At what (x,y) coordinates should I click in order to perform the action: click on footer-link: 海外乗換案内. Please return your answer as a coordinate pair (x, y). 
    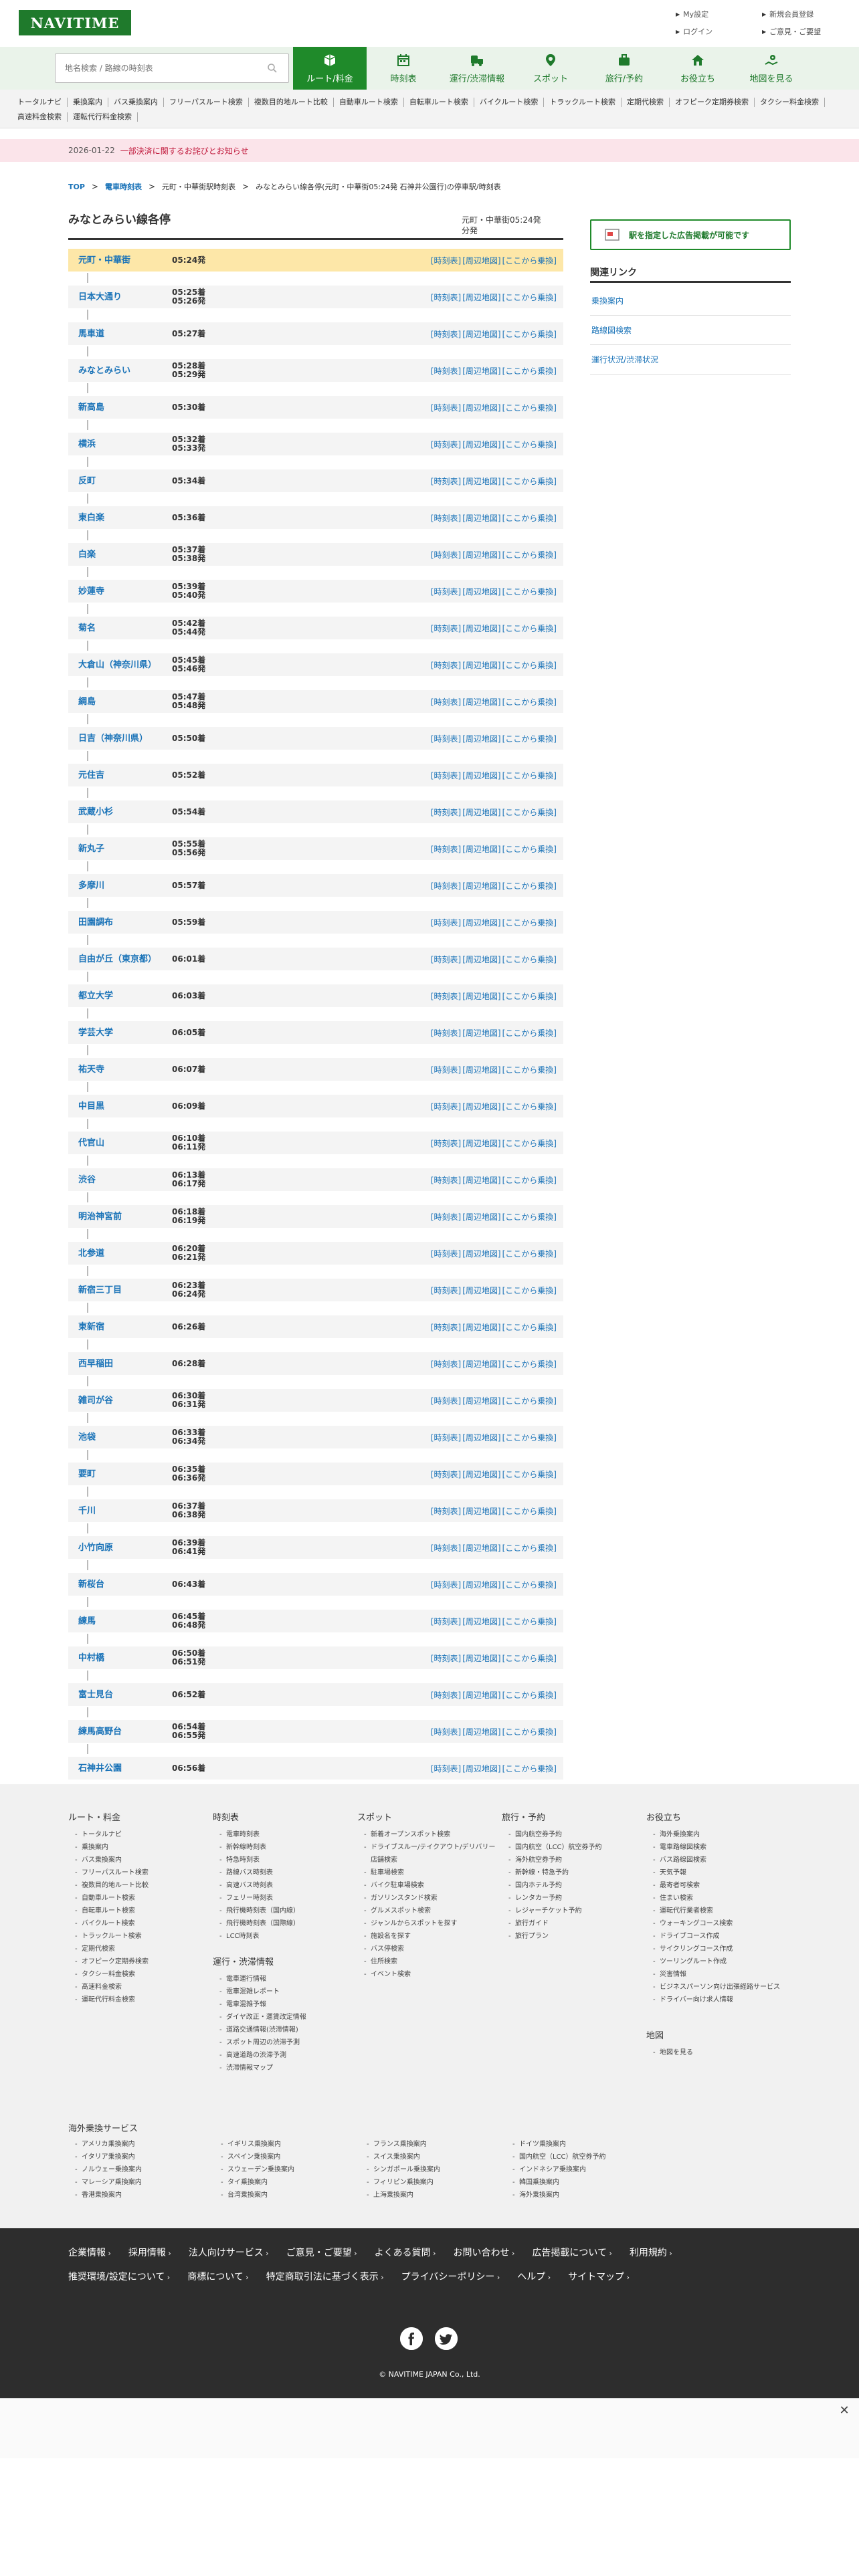
    Looking at the image, I should click on (720, 1835).